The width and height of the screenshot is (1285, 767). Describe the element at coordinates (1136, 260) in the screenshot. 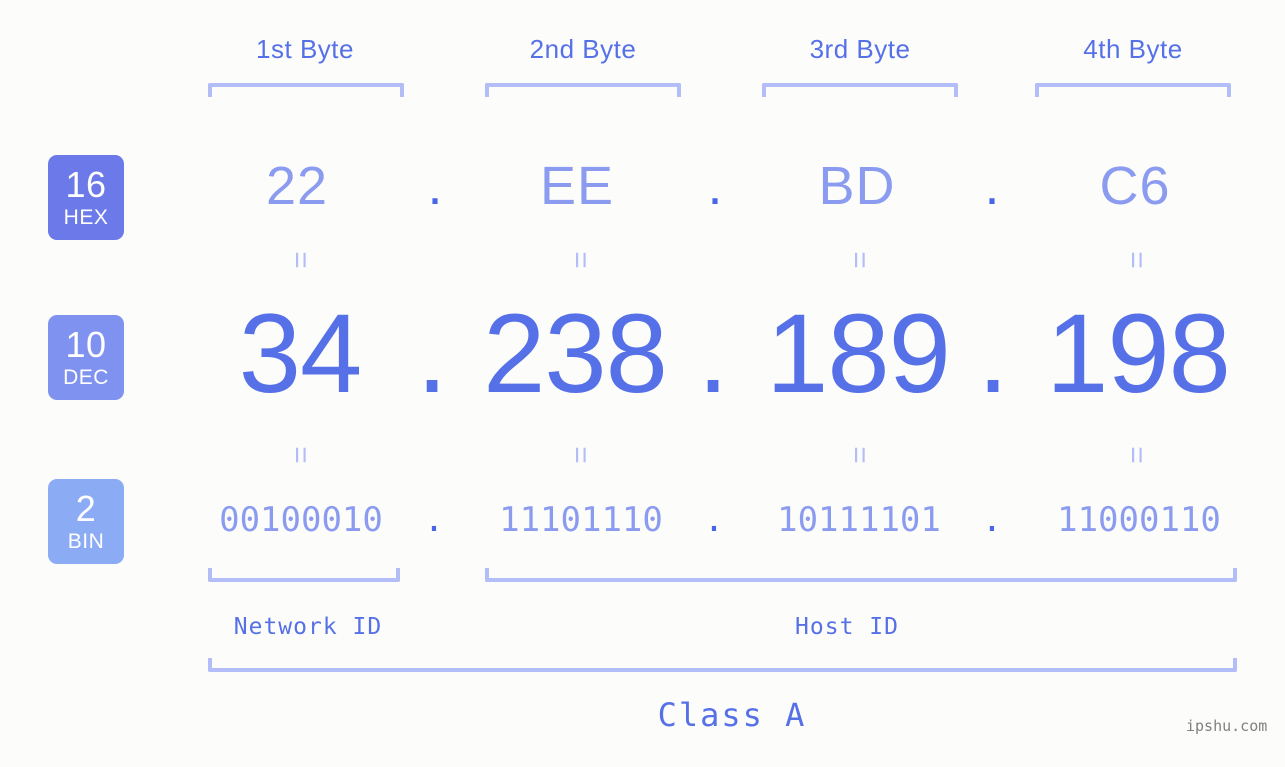

I see `equals-mark-hex-dec-4: =` at that location.